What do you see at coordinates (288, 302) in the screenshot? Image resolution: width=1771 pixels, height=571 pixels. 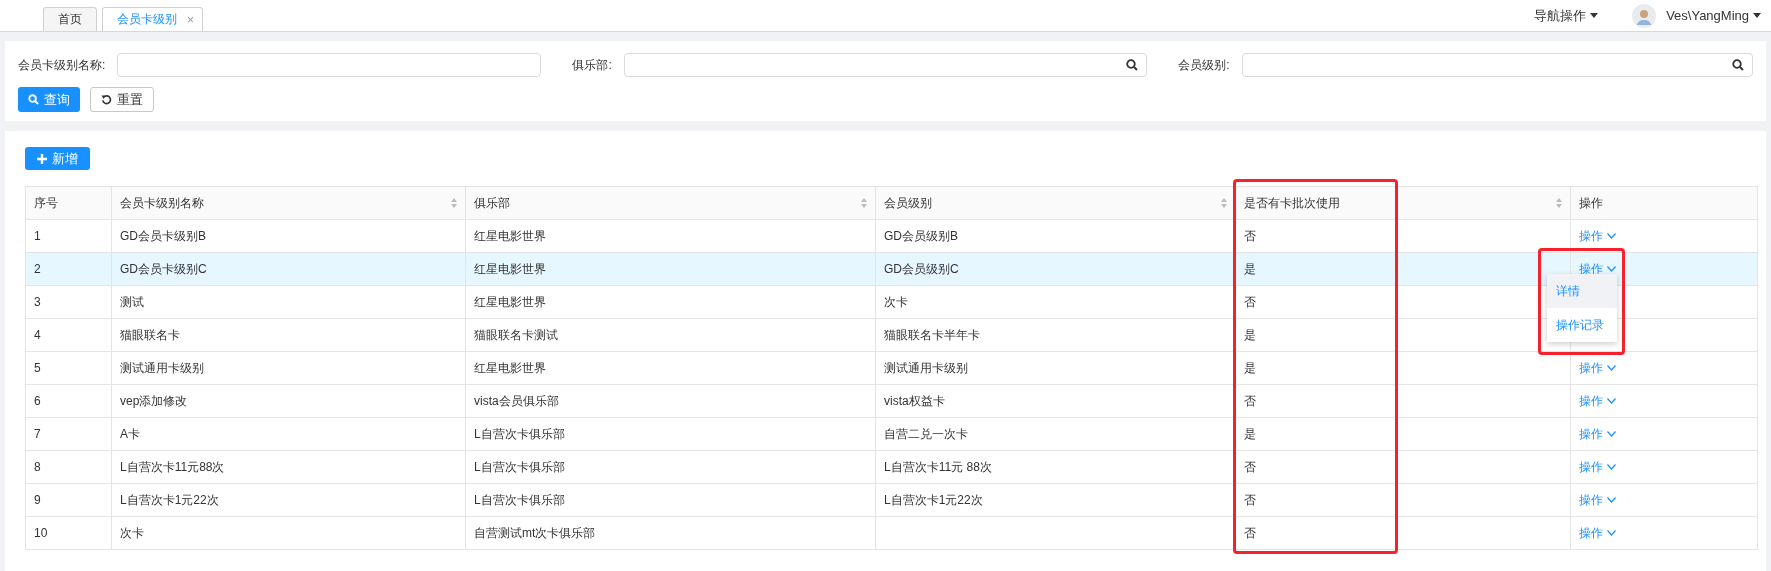 I see `table-cell: 测试` at bounding box center [288, 302].